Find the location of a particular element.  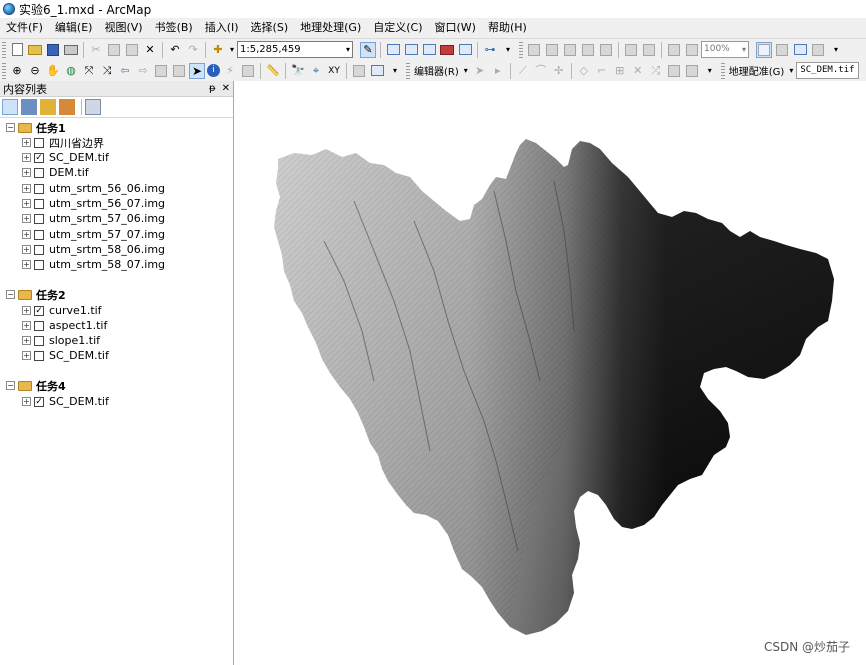

layer-item: + ✓ curve1.tif is located at coordinates (62, 310).